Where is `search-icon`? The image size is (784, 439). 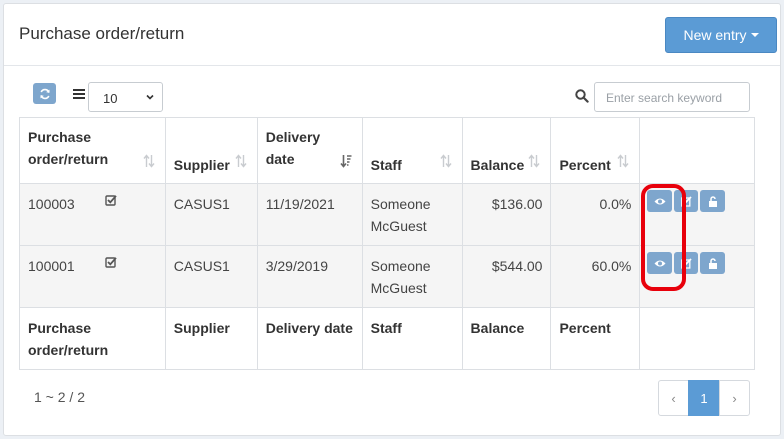
search-icon is located at coordinates (582, 96).